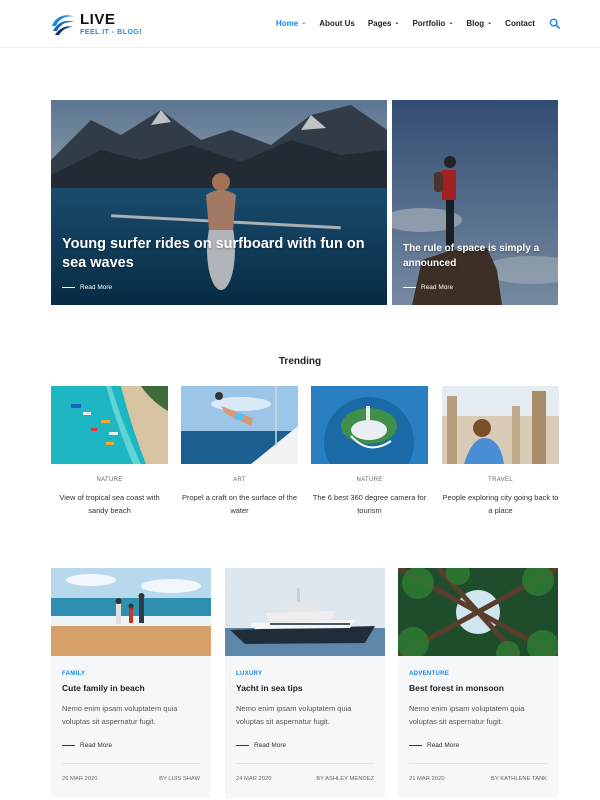 This screenshot has width=600, height=800. Describe the element at coordinates (136, 674) in the screenshot. I see `post-category: FAMILY` at that location.